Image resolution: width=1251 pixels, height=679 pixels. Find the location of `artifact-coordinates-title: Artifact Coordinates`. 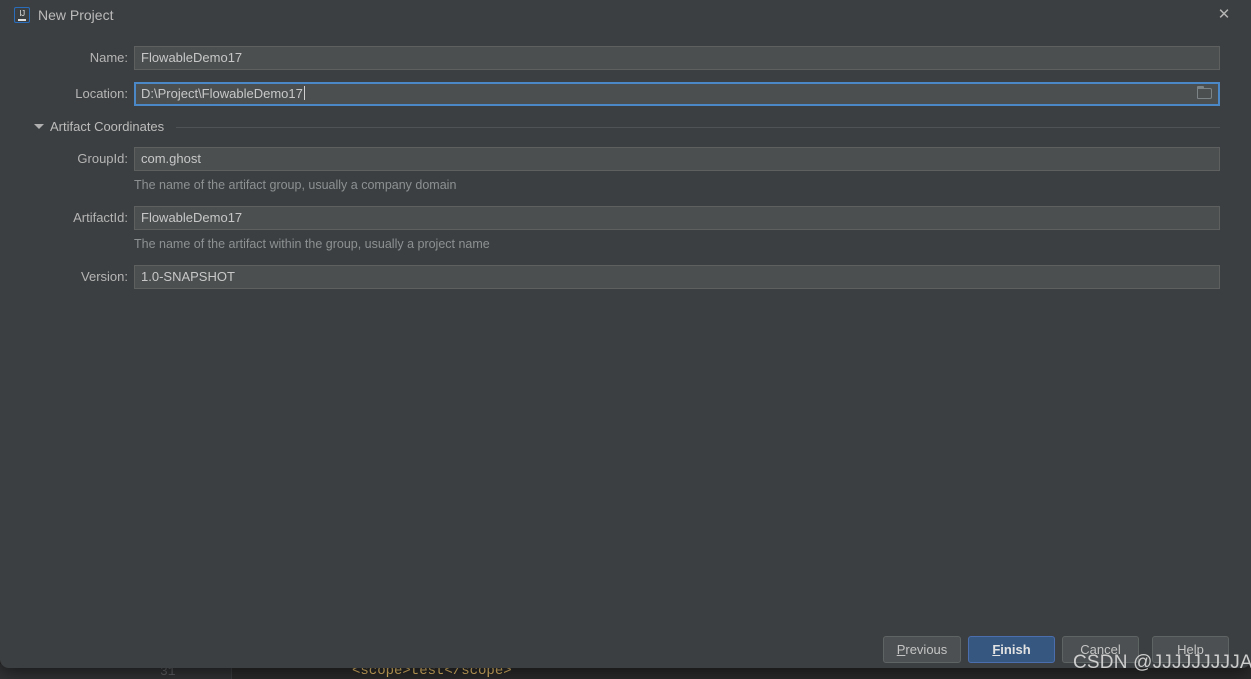

artifact-coordinates-title: Artifact Coordinates is located at coordinates (107, 126).